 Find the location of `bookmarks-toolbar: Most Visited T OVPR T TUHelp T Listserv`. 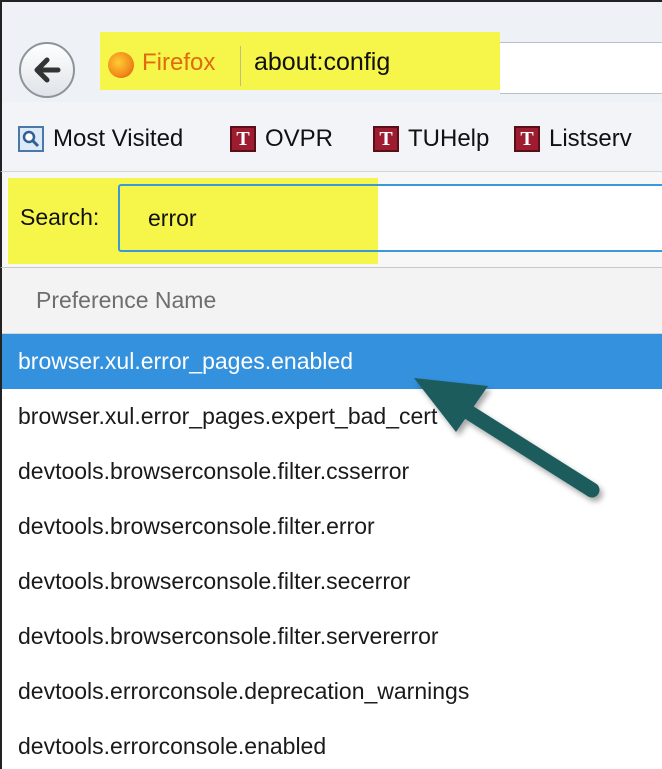

bookmarks-toolbar: Most Visited T OVPR T TUHelp T Listserv is located at coordinates (331, 137).